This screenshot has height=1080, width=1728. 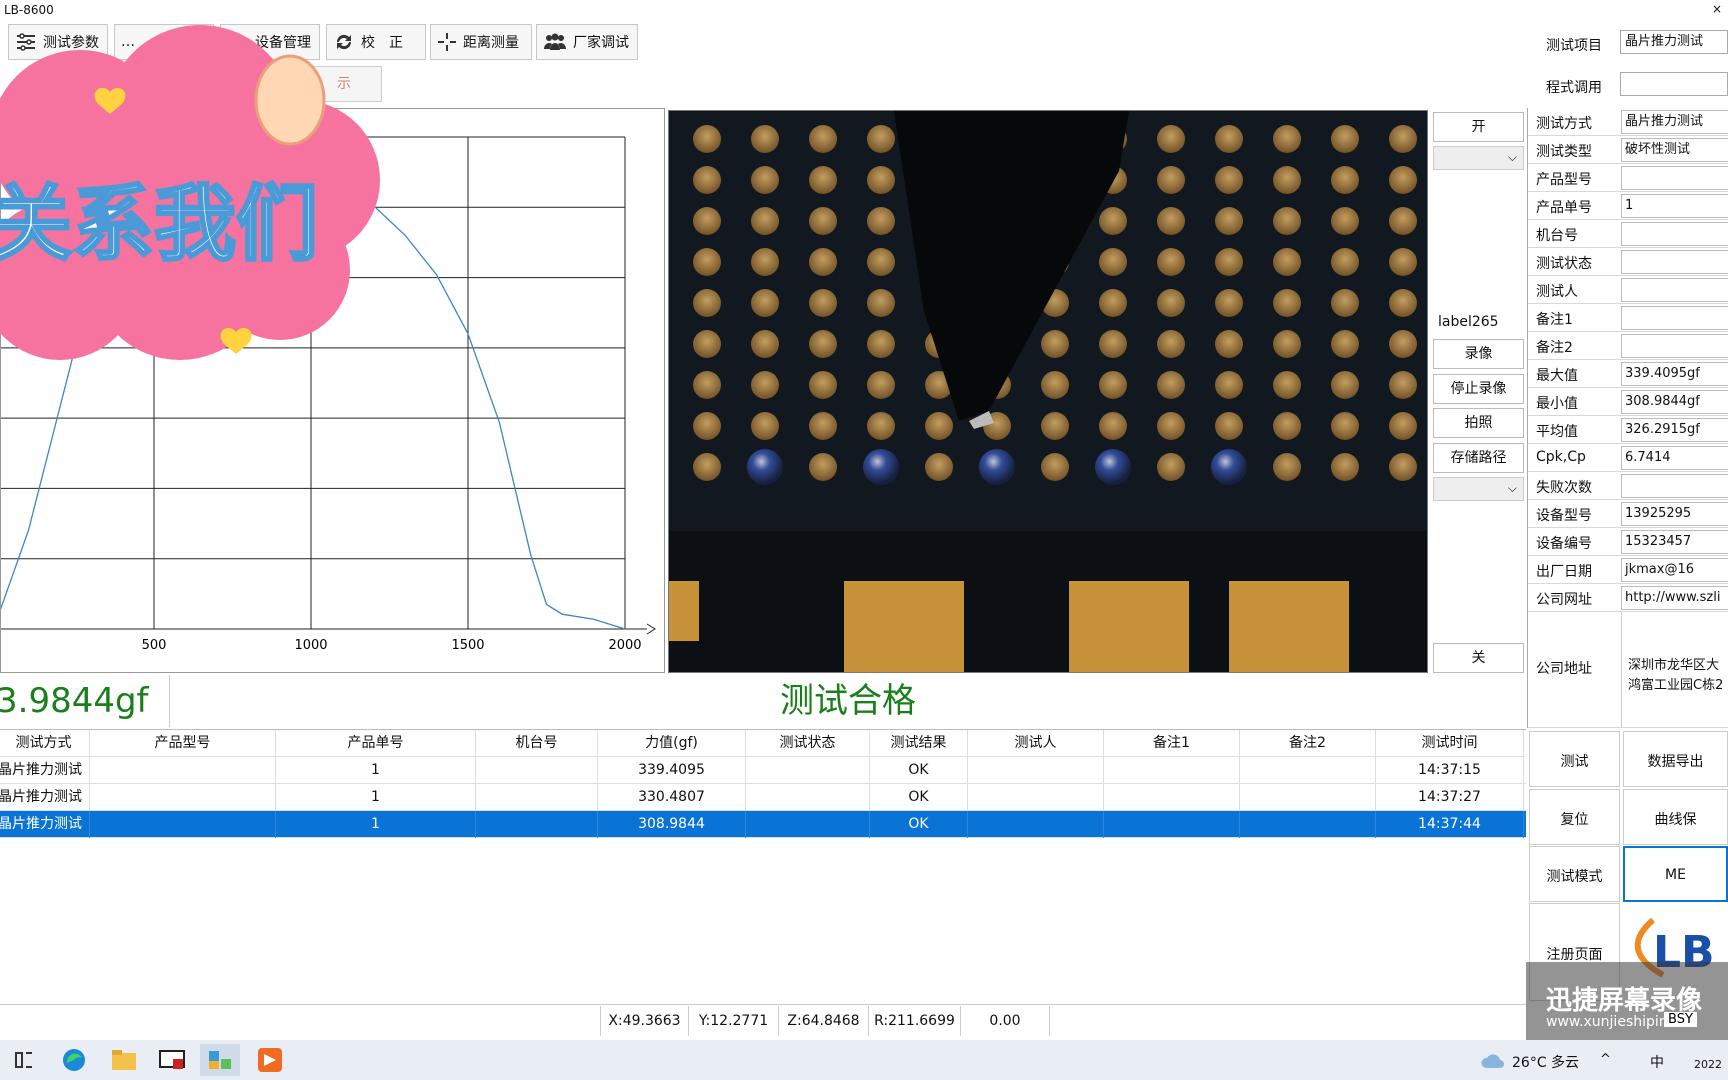 I want to click on camera-open-button: 开, so click(x=1478, y=127).